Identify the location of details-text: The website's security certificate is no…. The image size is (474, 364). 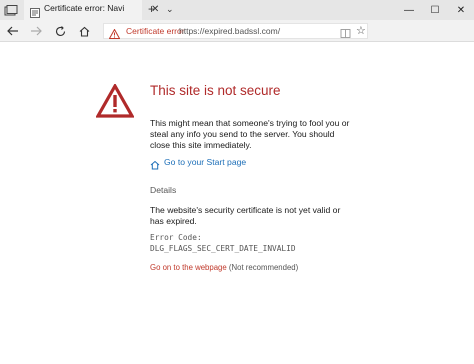
(245, 215).